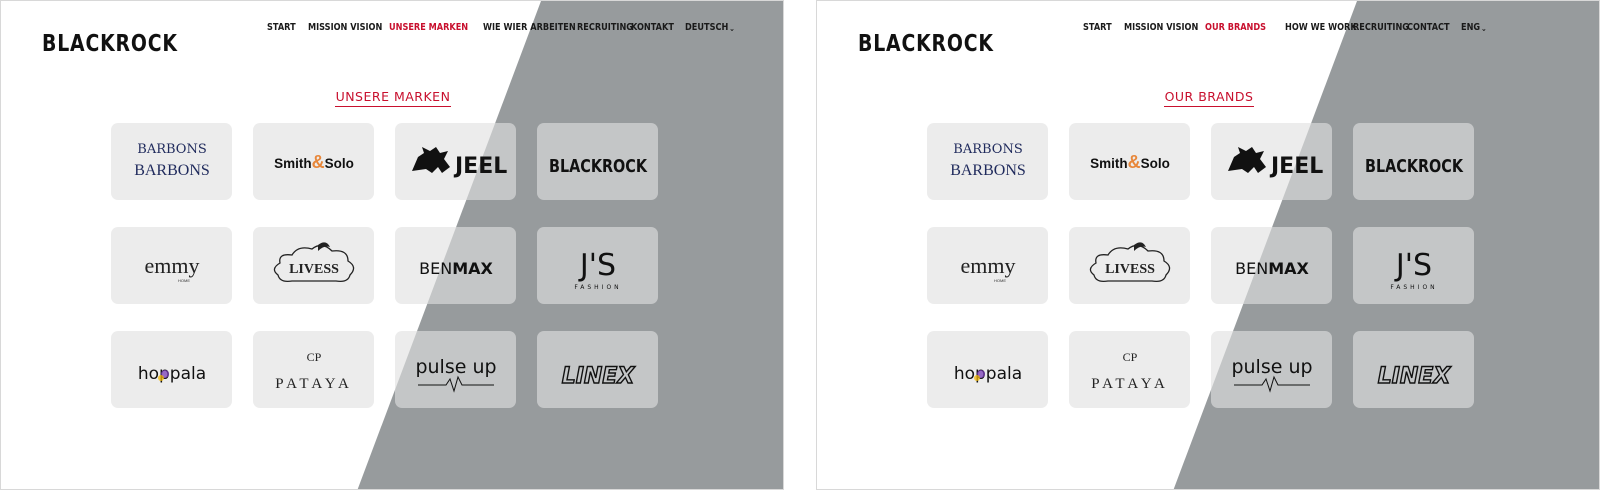 This screenshot has height=490, width=1600. I want to click on linex-logo: LINEX, so click(597, 376).